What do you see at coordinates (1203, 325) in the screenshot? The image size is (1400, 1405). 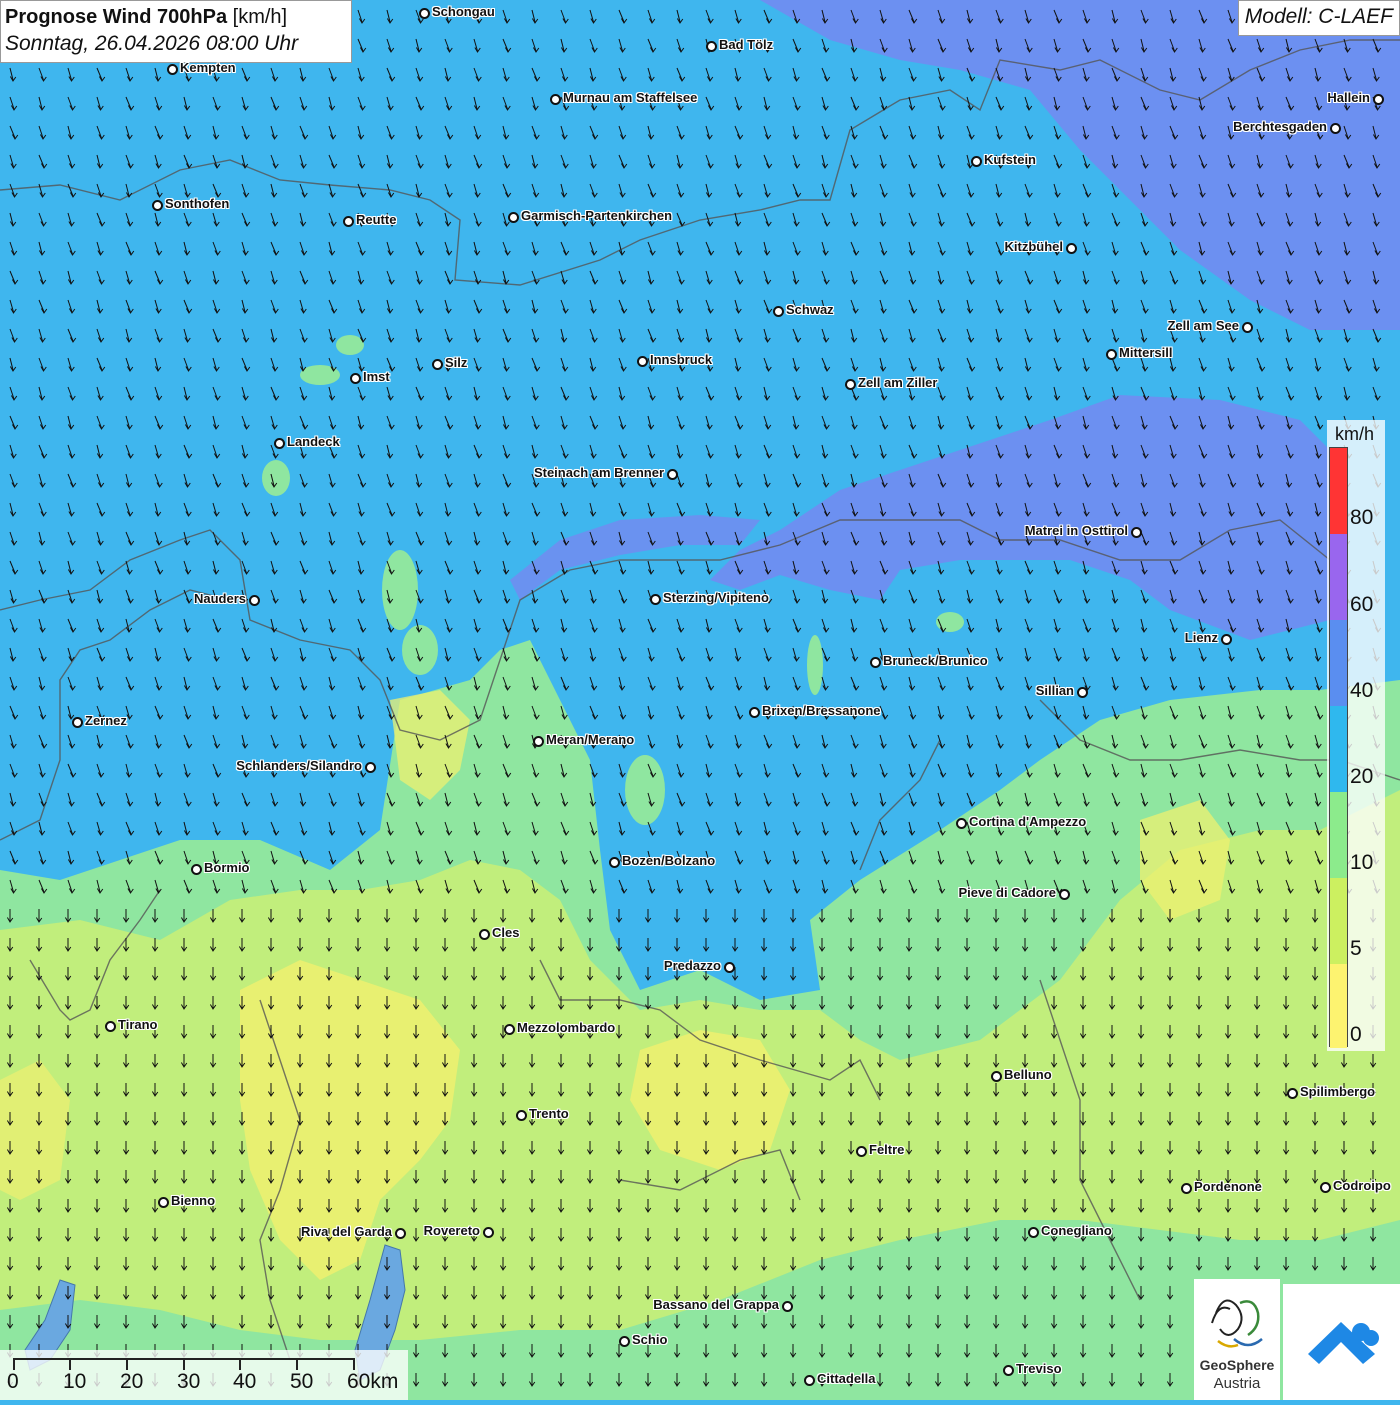 I see `city-label: Zell am See` at bounding box center [1203, 325].